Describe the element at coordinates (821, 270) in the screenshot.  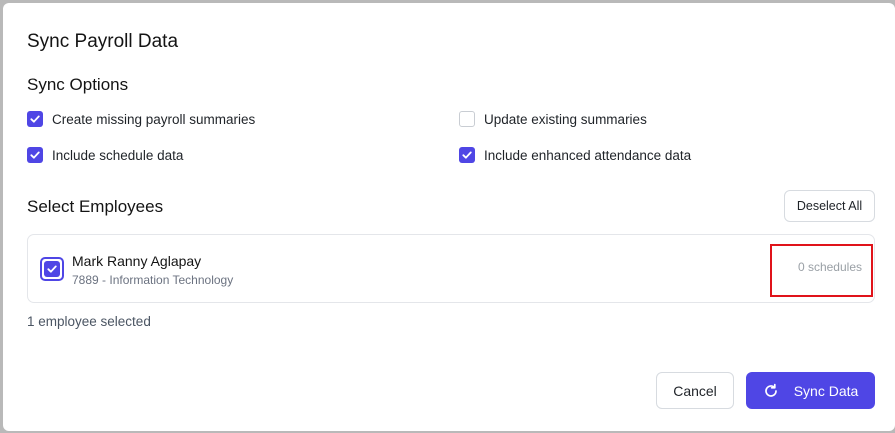
I see `highlight-box` at that location.